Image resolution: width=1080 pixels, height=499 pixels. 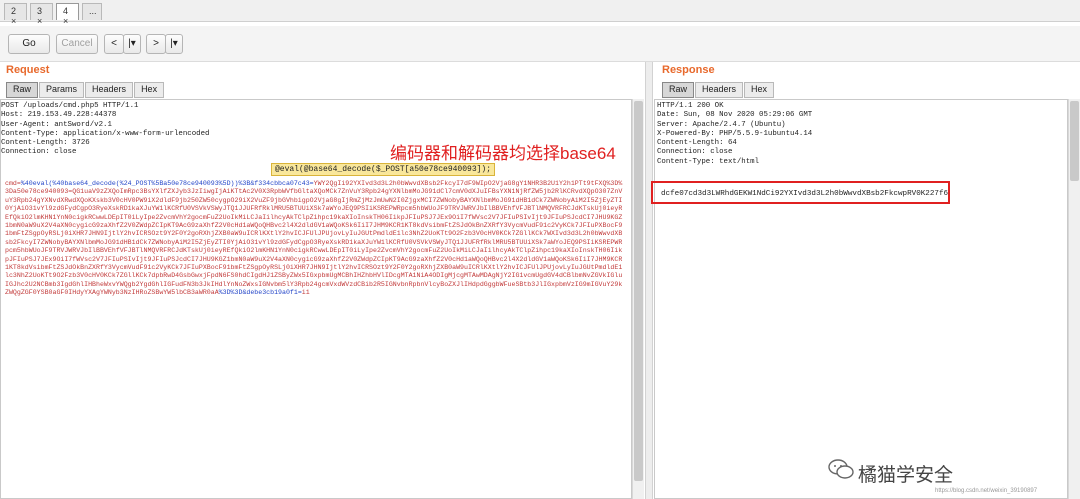 I want to click on tab-3: 3 ×, so click(x=41, y=14).